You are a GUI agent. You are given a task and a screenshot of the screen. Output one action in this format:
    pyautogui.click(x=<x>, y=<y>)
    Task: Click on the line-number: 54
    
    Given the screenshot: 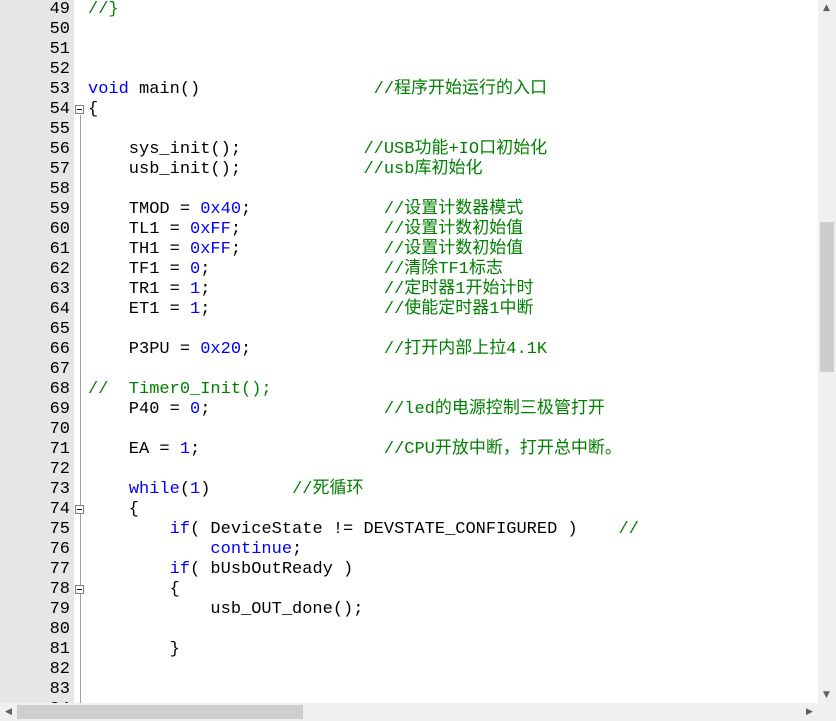 What is the action you would take?
    pyautogui.click(x=59, y=109)
    